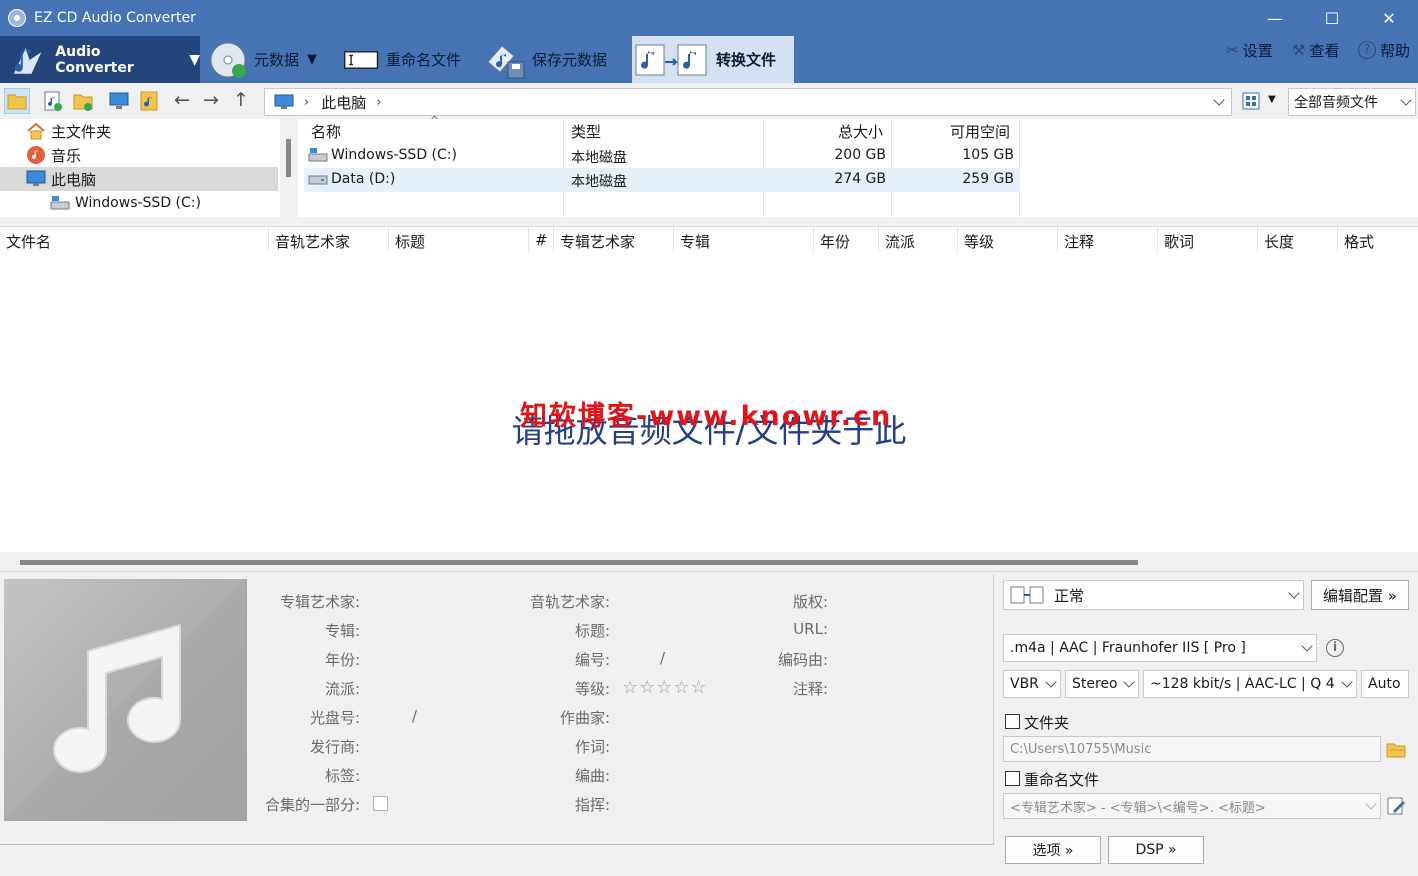  What do you see at coordinates (586, 132) in the screenshot?
I see `column-header-type: 类型` at bounding box center [586, 132].